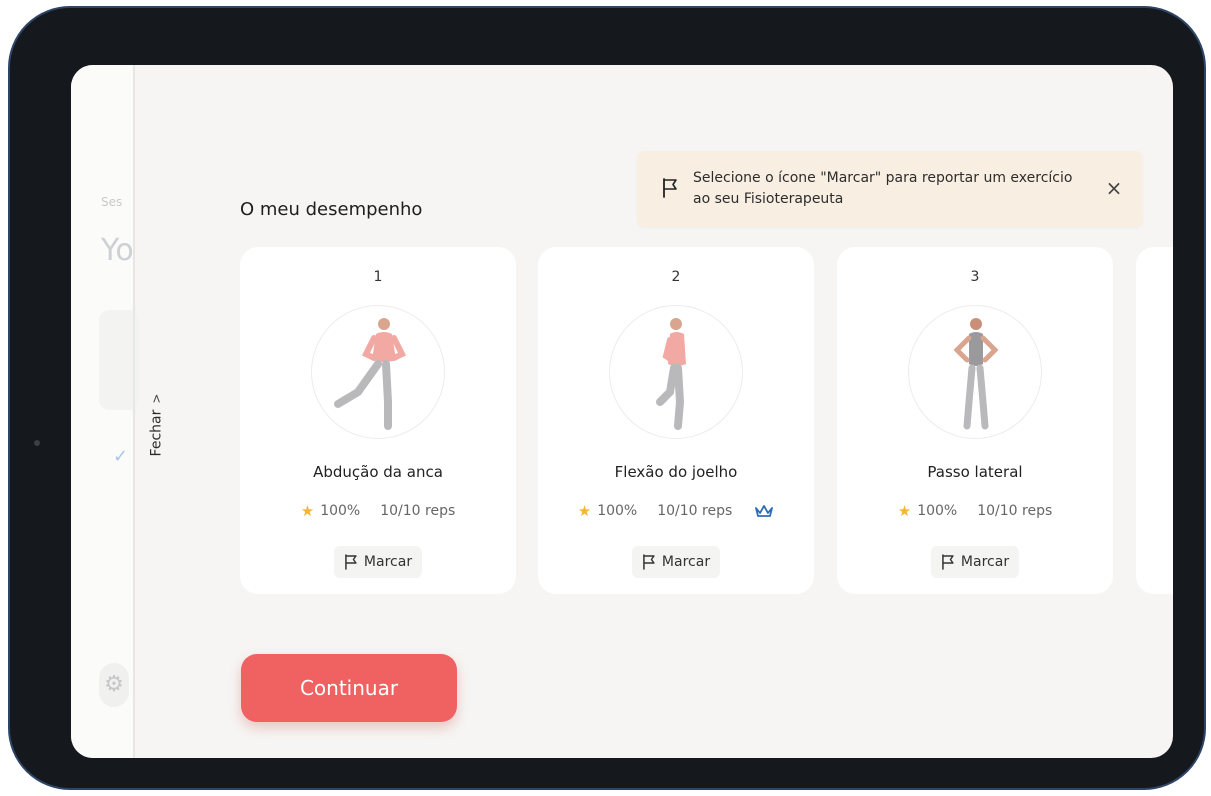 This screenshot has height=796, width=1211. Describe the element at coordinates (1114, 188) in the screenshot. I see `close-icon: ×` at that location.